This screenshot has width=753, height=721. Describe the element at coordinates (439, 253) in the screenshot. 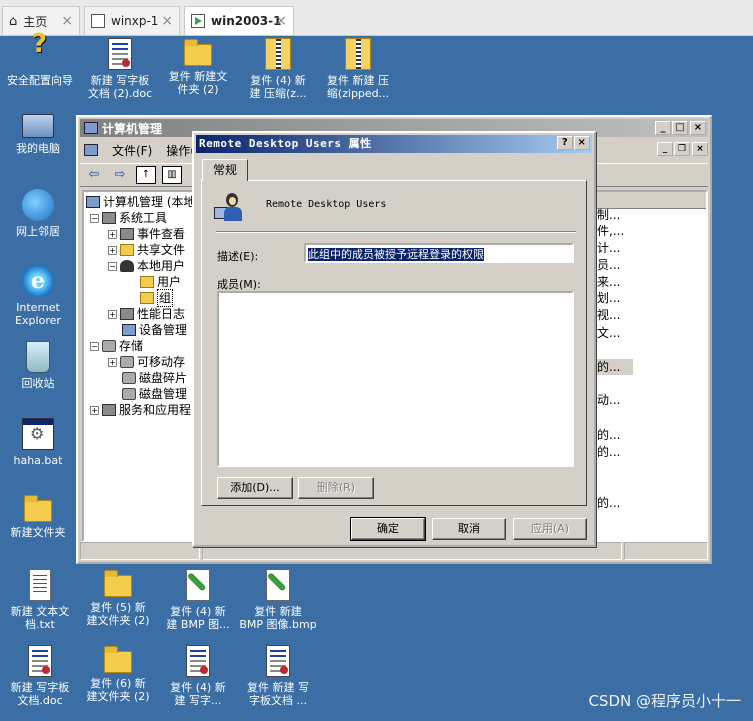

I see `description-field: 此组中的成员被授予远程登录的权限` at that location.